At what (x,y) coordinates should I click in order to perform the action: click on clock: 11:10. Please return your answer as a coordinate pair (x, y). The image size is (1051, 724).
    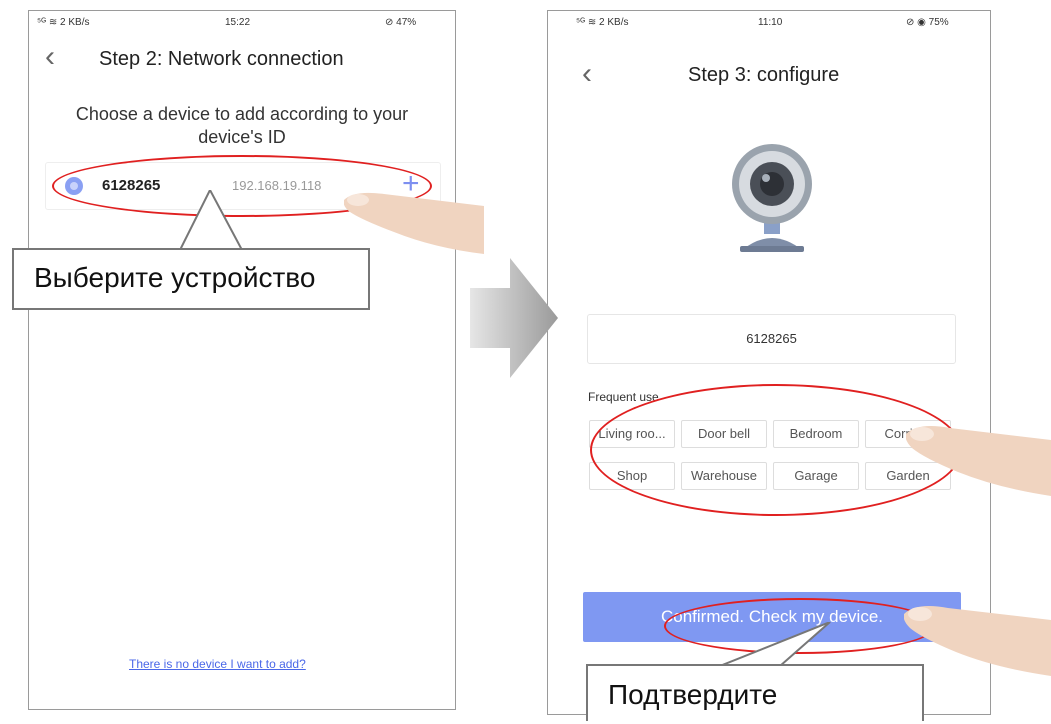
    Looking at the image, I should click on (770, 22).